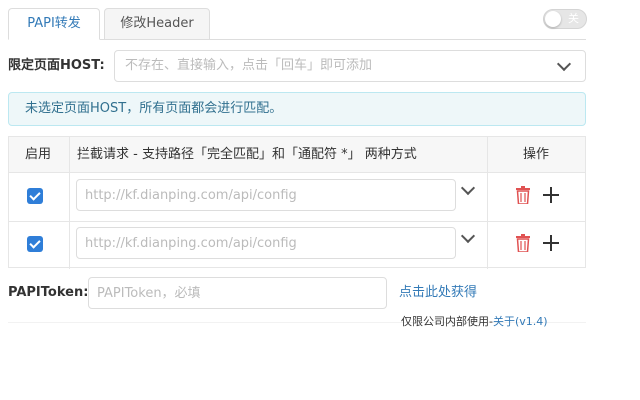 The height and width of the screenshot is (400, 640). What do you see at coordinates (447, 321) in the screenshot?
I see `footer-text: 仅限公司内部使用-` at bounding box center [447, 321].